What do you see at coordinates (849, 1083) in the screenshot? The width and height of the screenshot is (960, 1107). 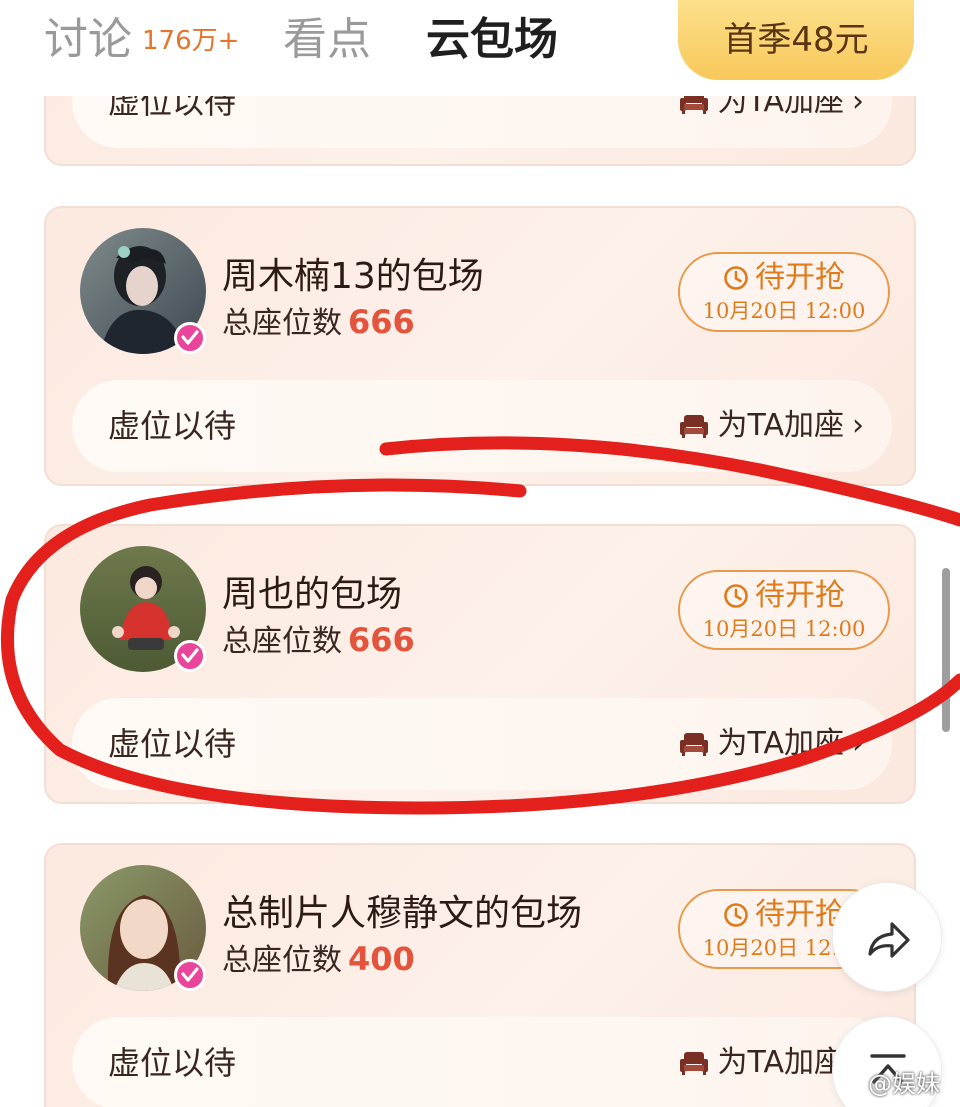 I see `weibo-logo-icon` at bounding box center [849, 1083].